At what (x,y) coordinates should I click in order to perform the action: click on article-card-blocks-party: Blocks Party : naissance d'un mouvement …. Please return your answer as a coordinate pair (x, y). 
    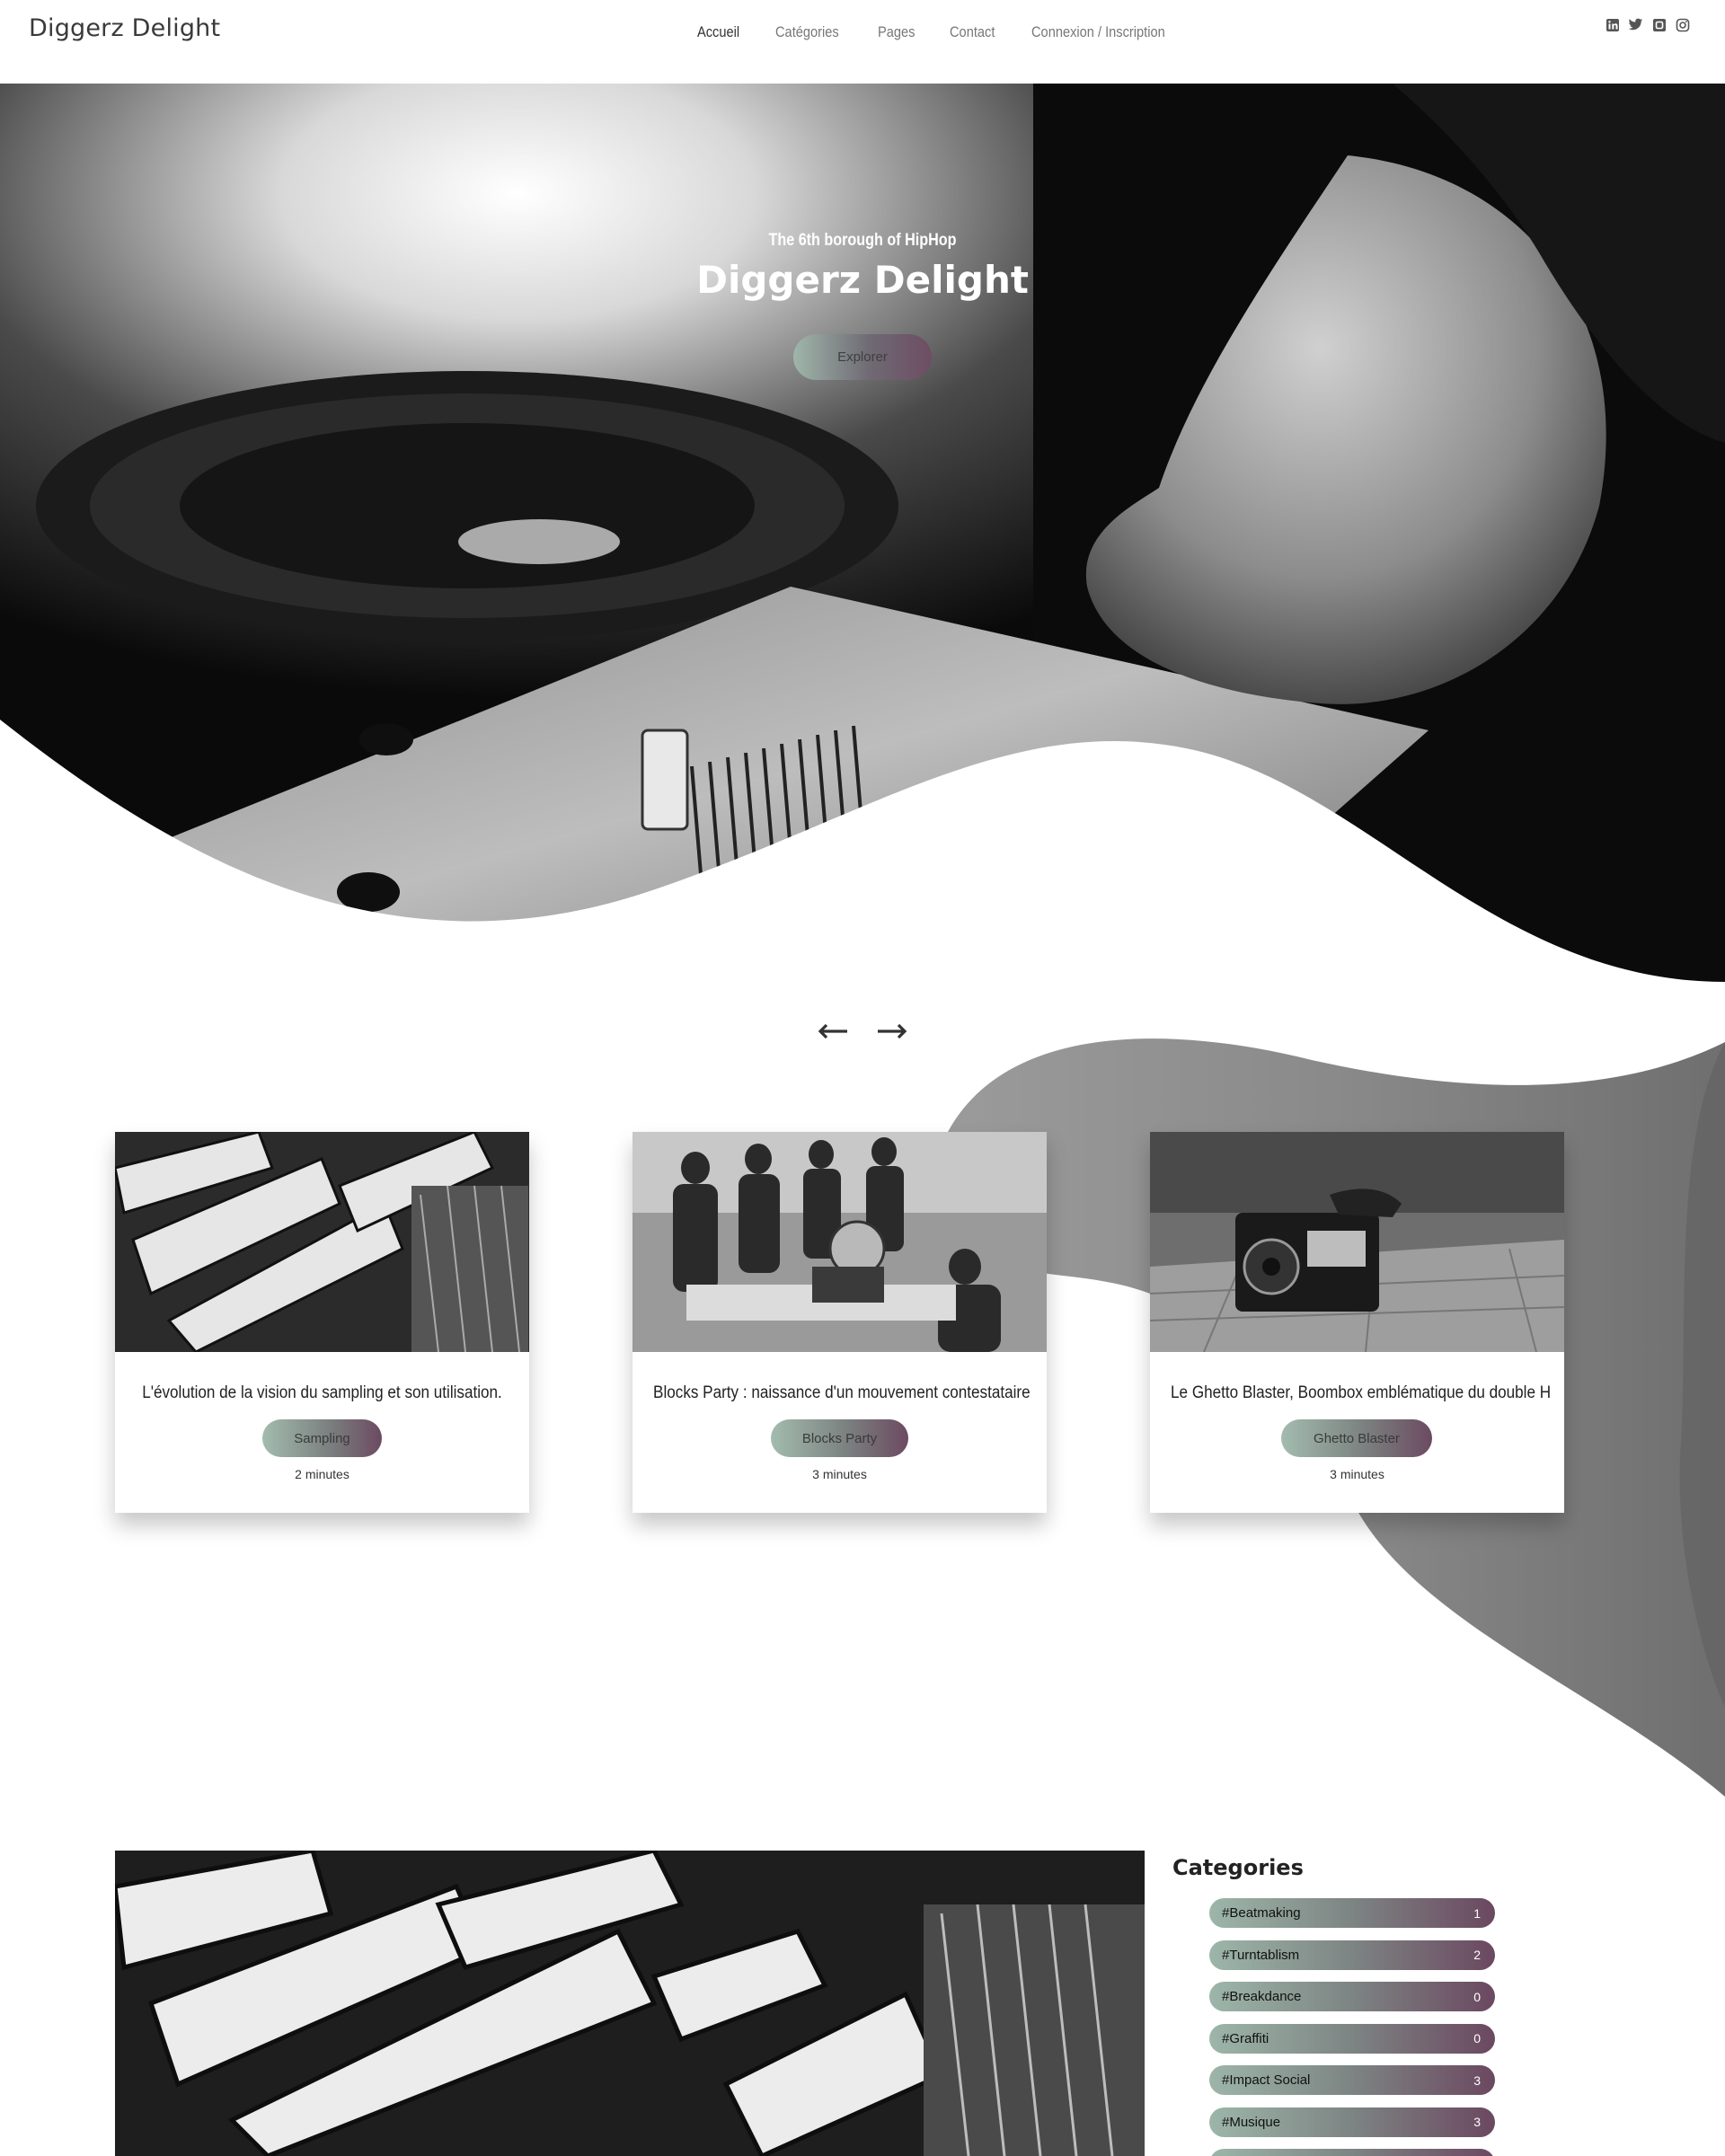
    Looking at the image, I should click on (839, 1322).